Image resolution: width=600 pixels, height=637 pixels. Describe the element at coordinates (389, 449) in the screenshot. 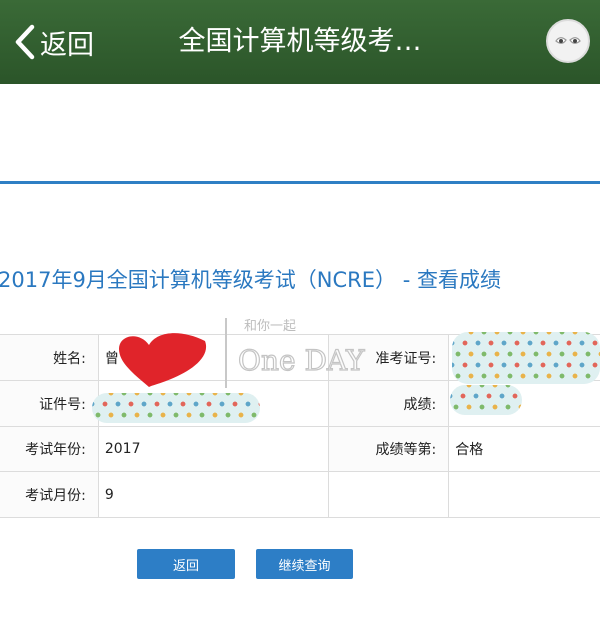

I see `grade-label: 成绩等第:` at that location.